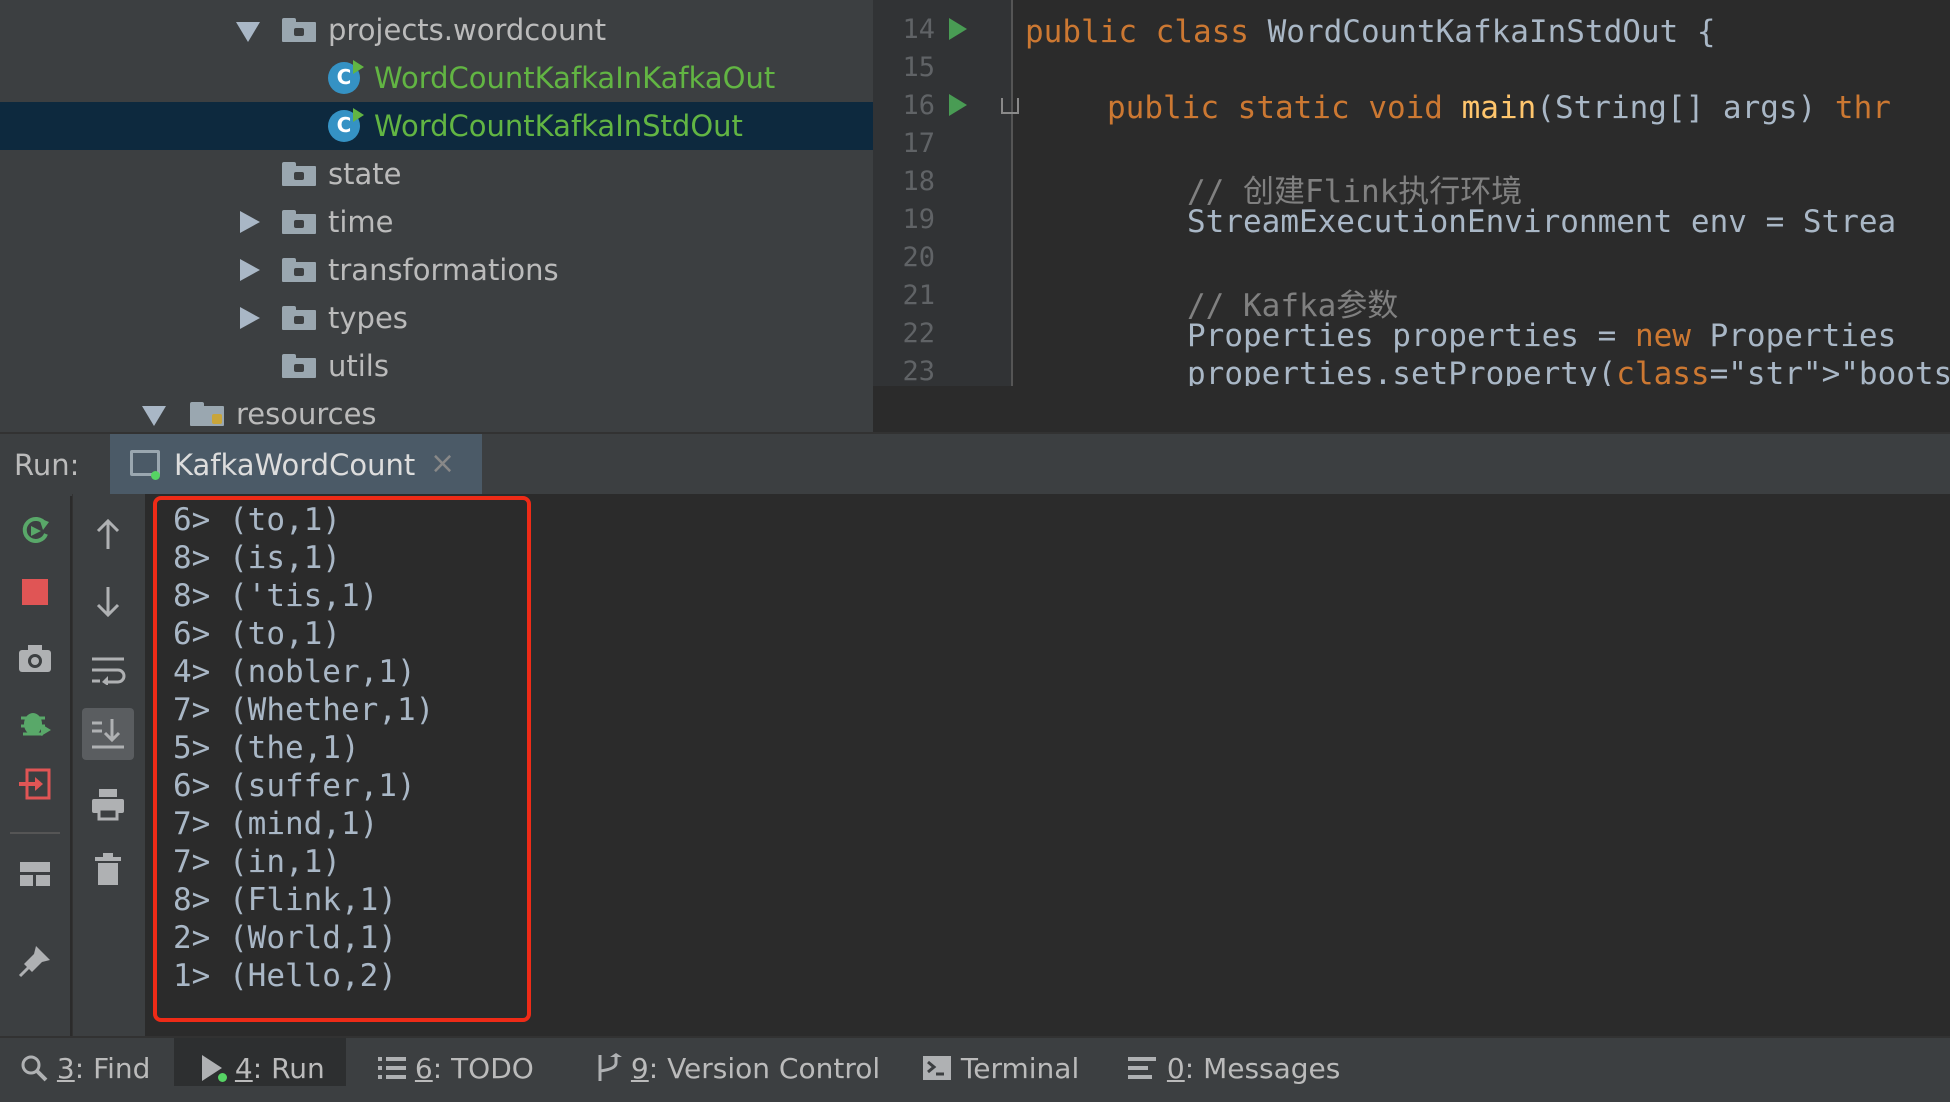 The width and height of the screenshot is (1950, 1102). What do you see at coordinates (294, 786) in the screenshot?
I see `console-line: 6> (suffer,1)` at bounding box center [294, 786].